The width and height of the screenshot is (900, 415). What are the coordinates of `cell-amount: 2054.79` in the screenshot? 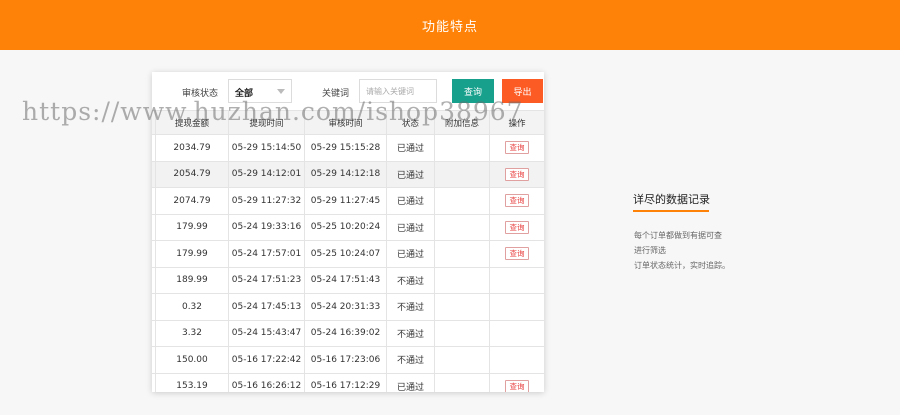 It's located at (192, 174).